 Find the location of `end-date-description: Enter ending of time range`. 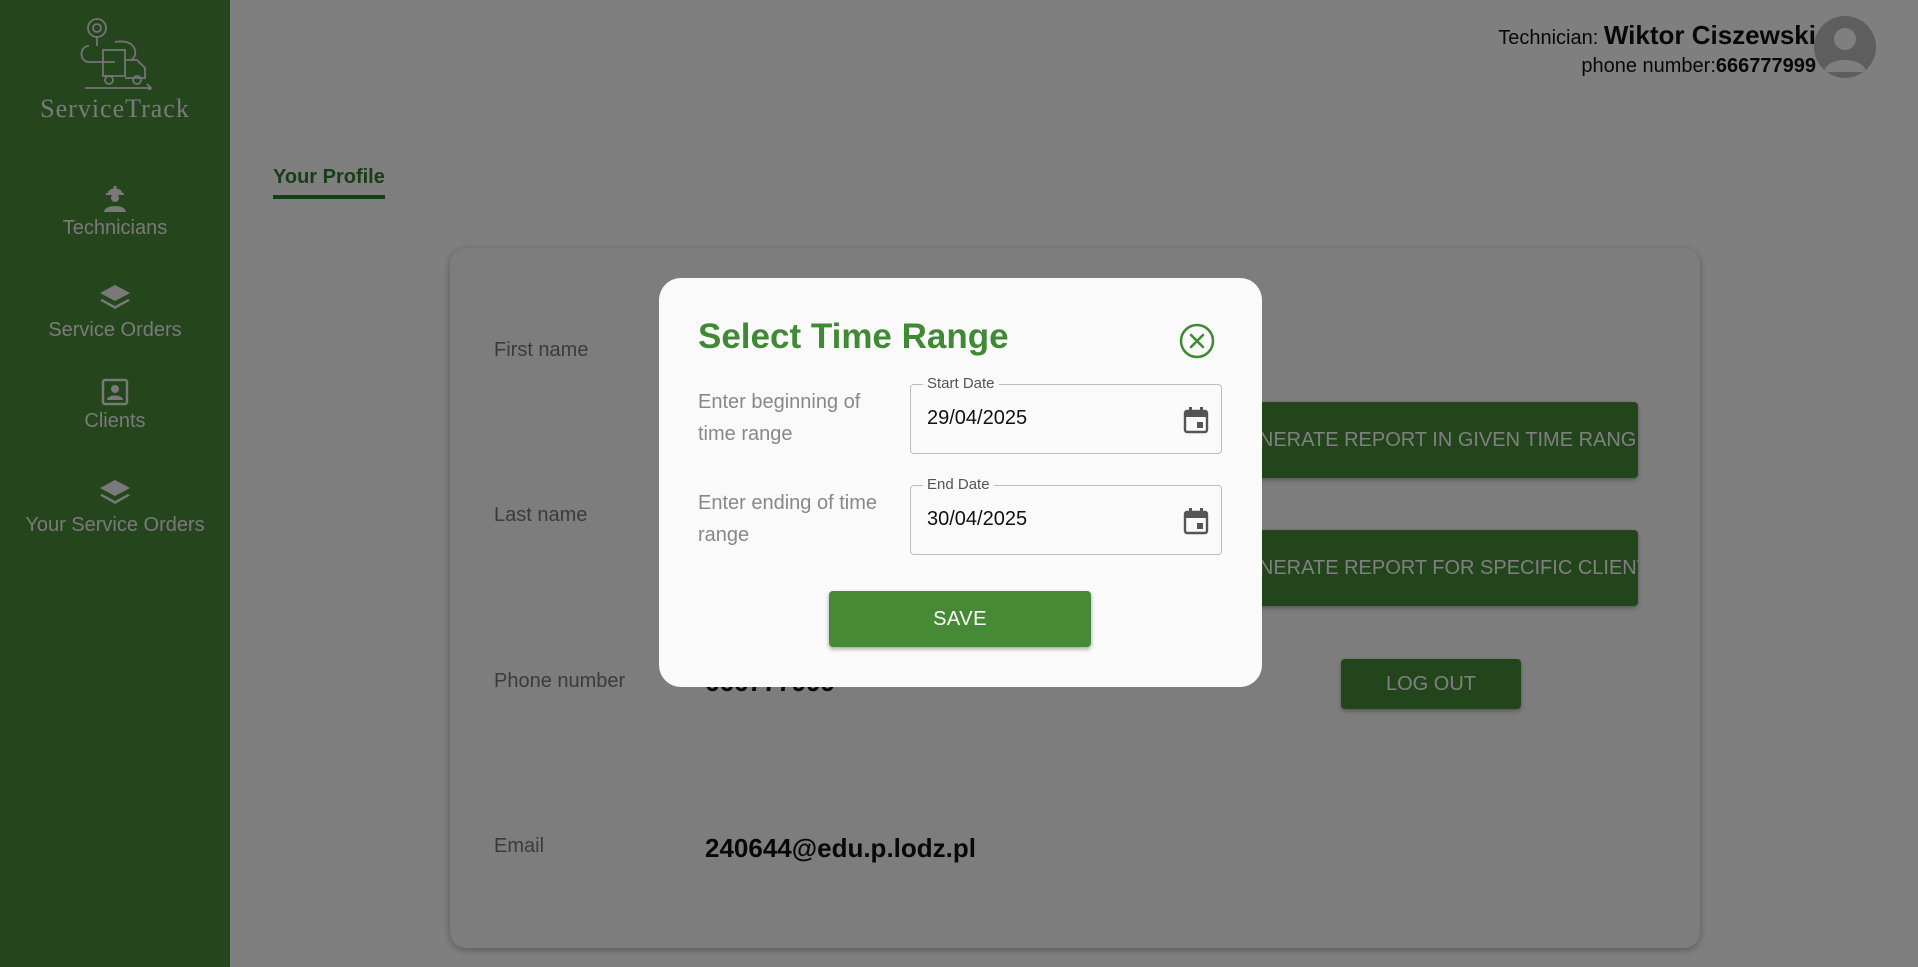

end-date-description: Enter ending of time range is located at coordinates (787, 519).